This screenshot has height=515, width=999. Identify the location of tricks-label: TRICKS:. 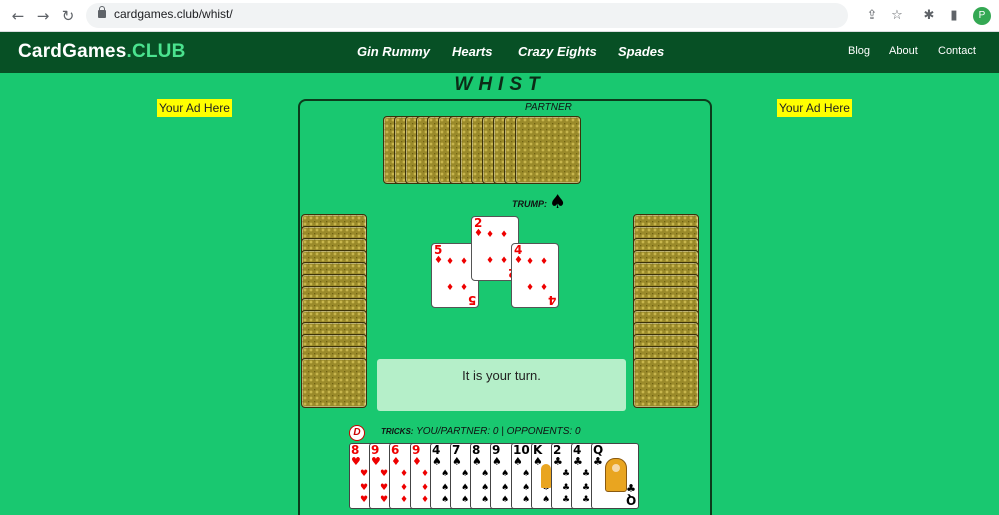
(397, 431).